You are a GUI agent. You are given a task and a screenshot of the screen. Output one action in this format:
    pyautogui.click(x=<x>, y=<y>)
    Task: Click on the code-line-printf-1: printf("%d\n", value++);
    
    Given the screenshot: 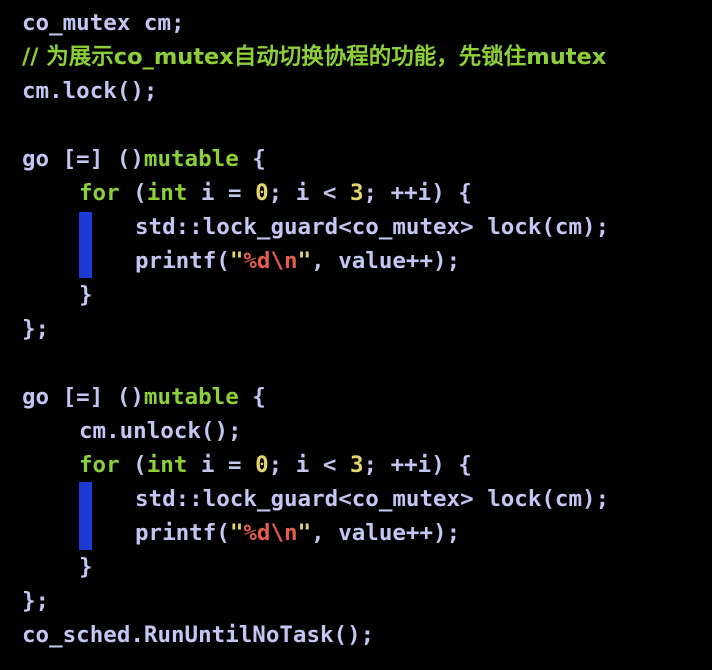 What is the action you would take?
    pyautogui.click(x=297, y=261)
    